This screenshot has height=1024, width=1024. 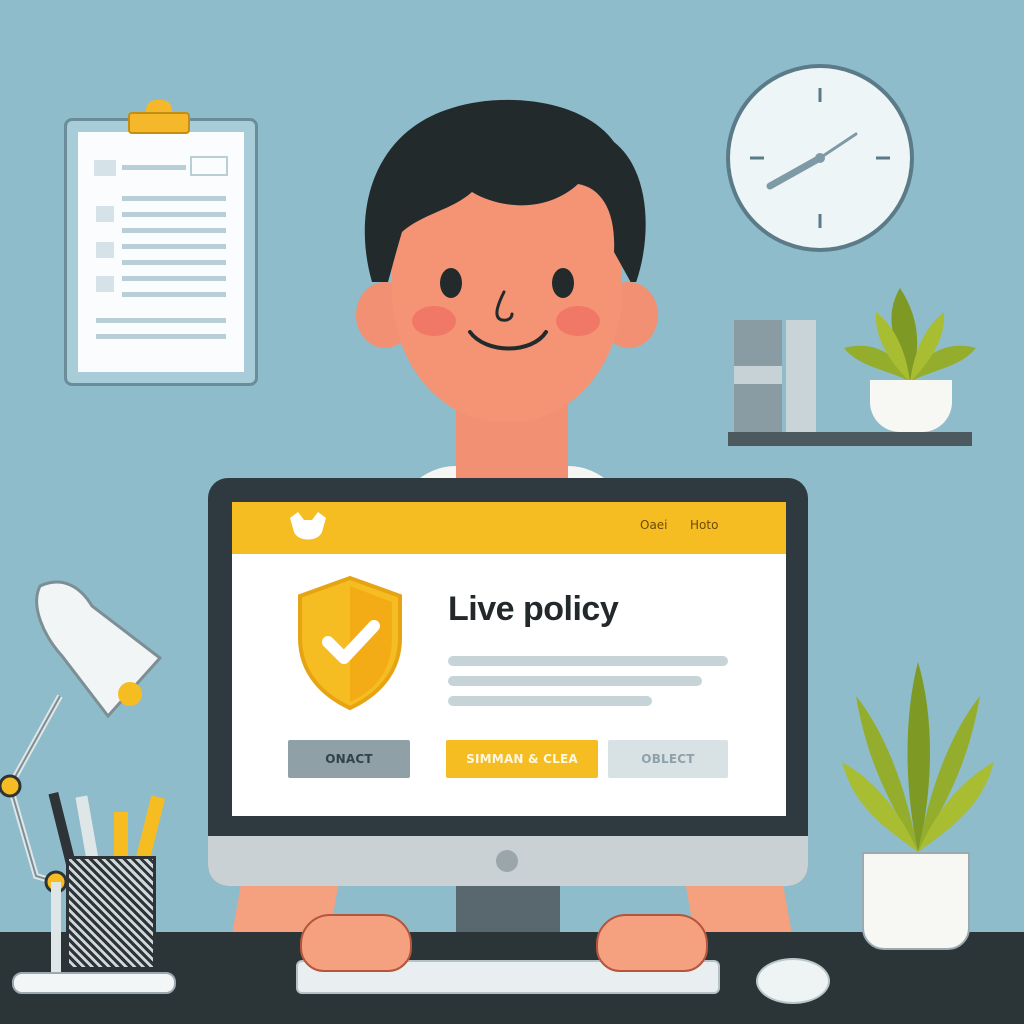 What do you see at coordinates (111, 913) in the screenshot?
I see `pencil-cup` at bounding box center [111, 913].